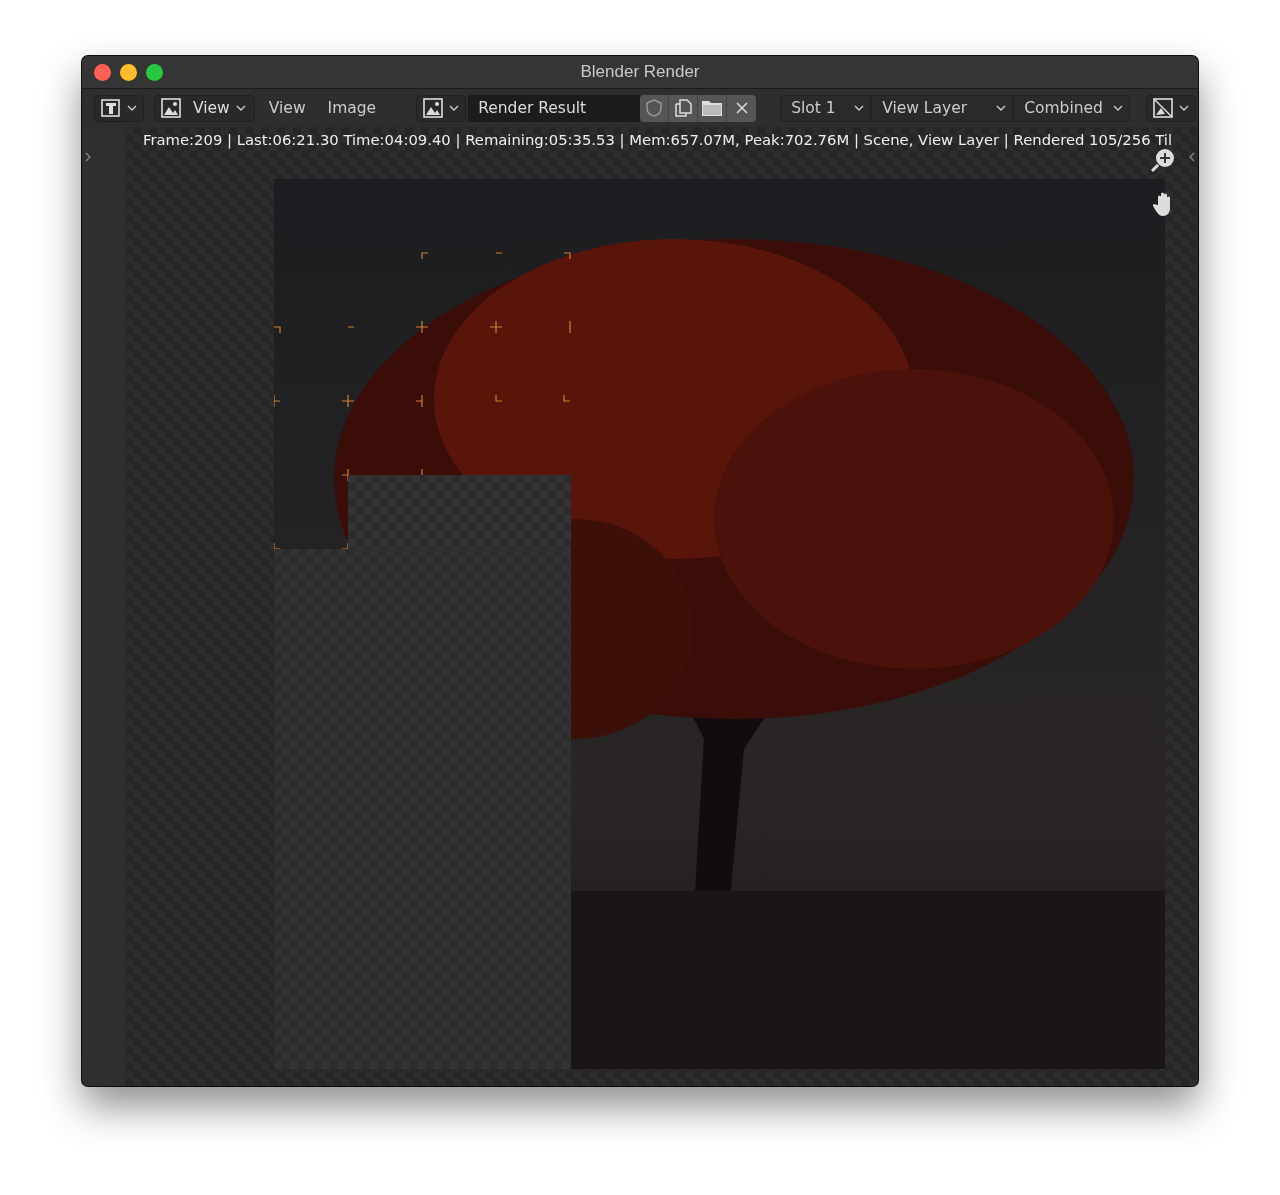 This screenshot has width=1280, height=1195. I want to click on dropdown: Slot 1, so click(826, 108).